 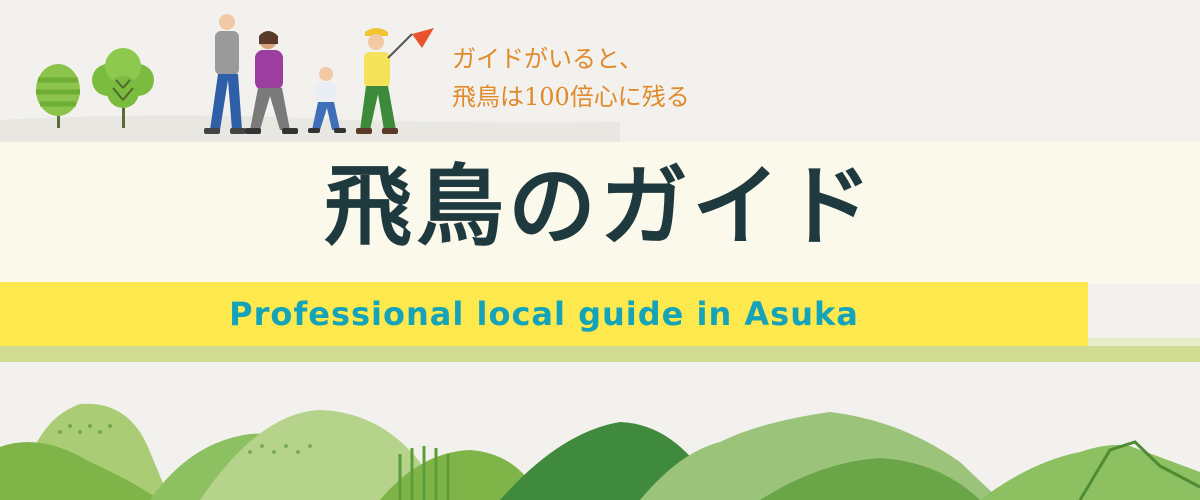 What do you see at coordinates (571, 78) in the screenshot?
I see `tagline: ガイドがいると、 飛鳥は100倍心に残る` at bounding box center [571, 78].